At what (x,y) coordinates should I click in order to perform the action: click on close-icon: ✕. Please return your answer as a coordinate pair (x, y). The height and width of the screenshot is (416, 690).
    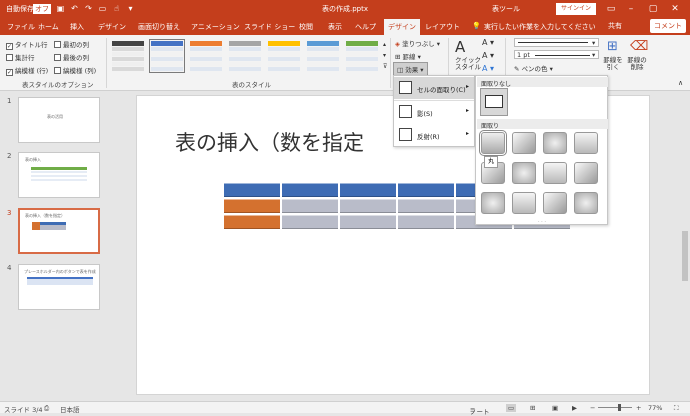
    Looking at the image, I should click on (675, 9).